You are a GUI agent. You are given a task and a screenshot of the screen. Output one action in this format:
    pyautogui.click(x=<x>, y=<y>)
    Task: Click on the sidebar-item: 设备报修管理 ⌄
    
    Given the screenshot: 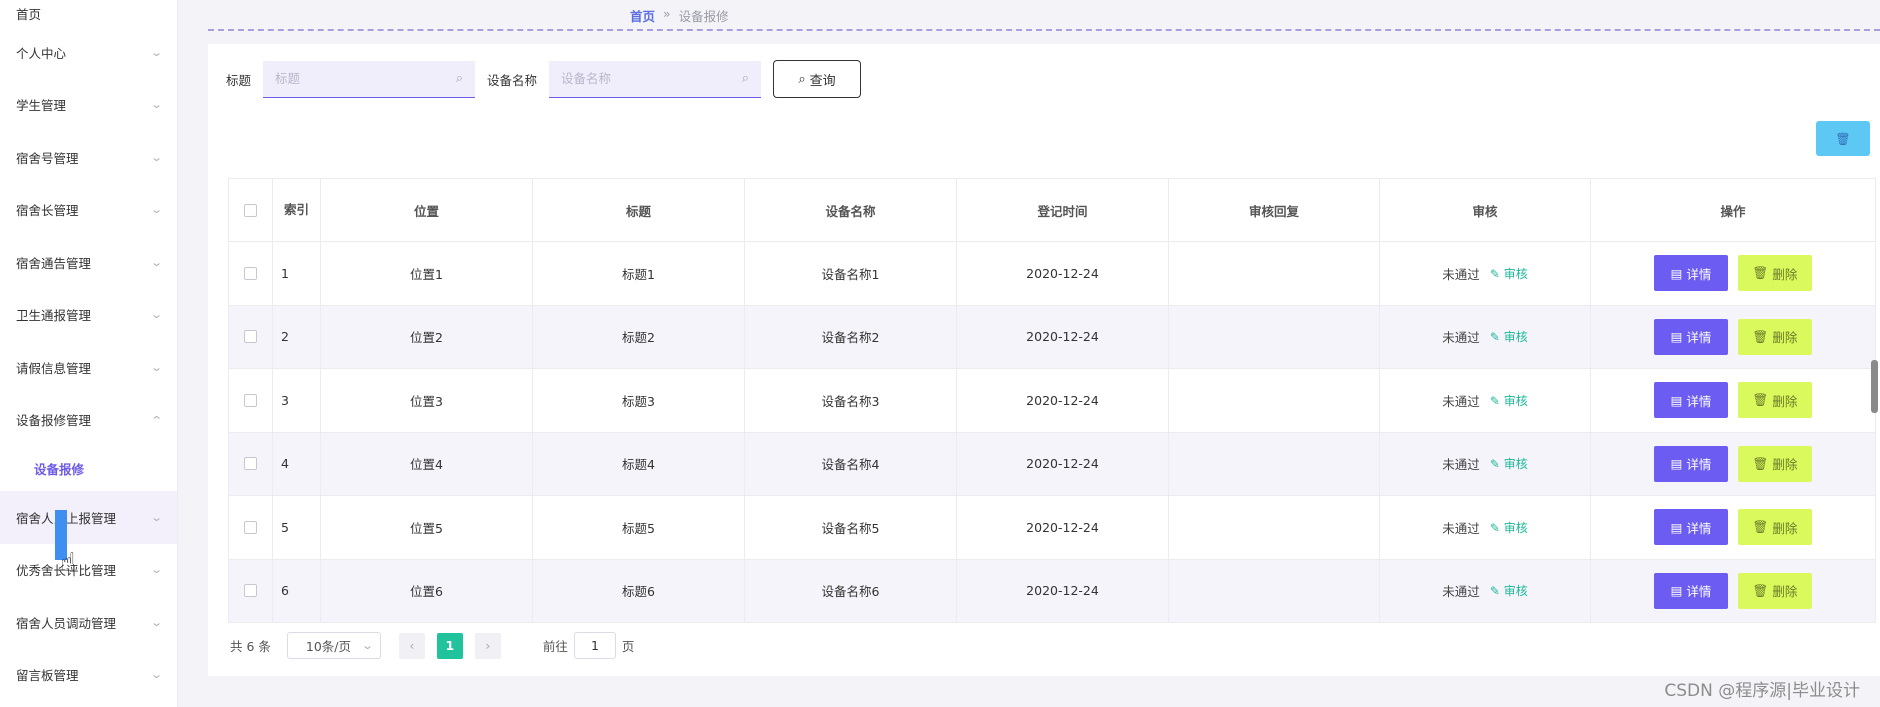 What is the action you would take?
    pyautogui.click(x=88, y=420)
    